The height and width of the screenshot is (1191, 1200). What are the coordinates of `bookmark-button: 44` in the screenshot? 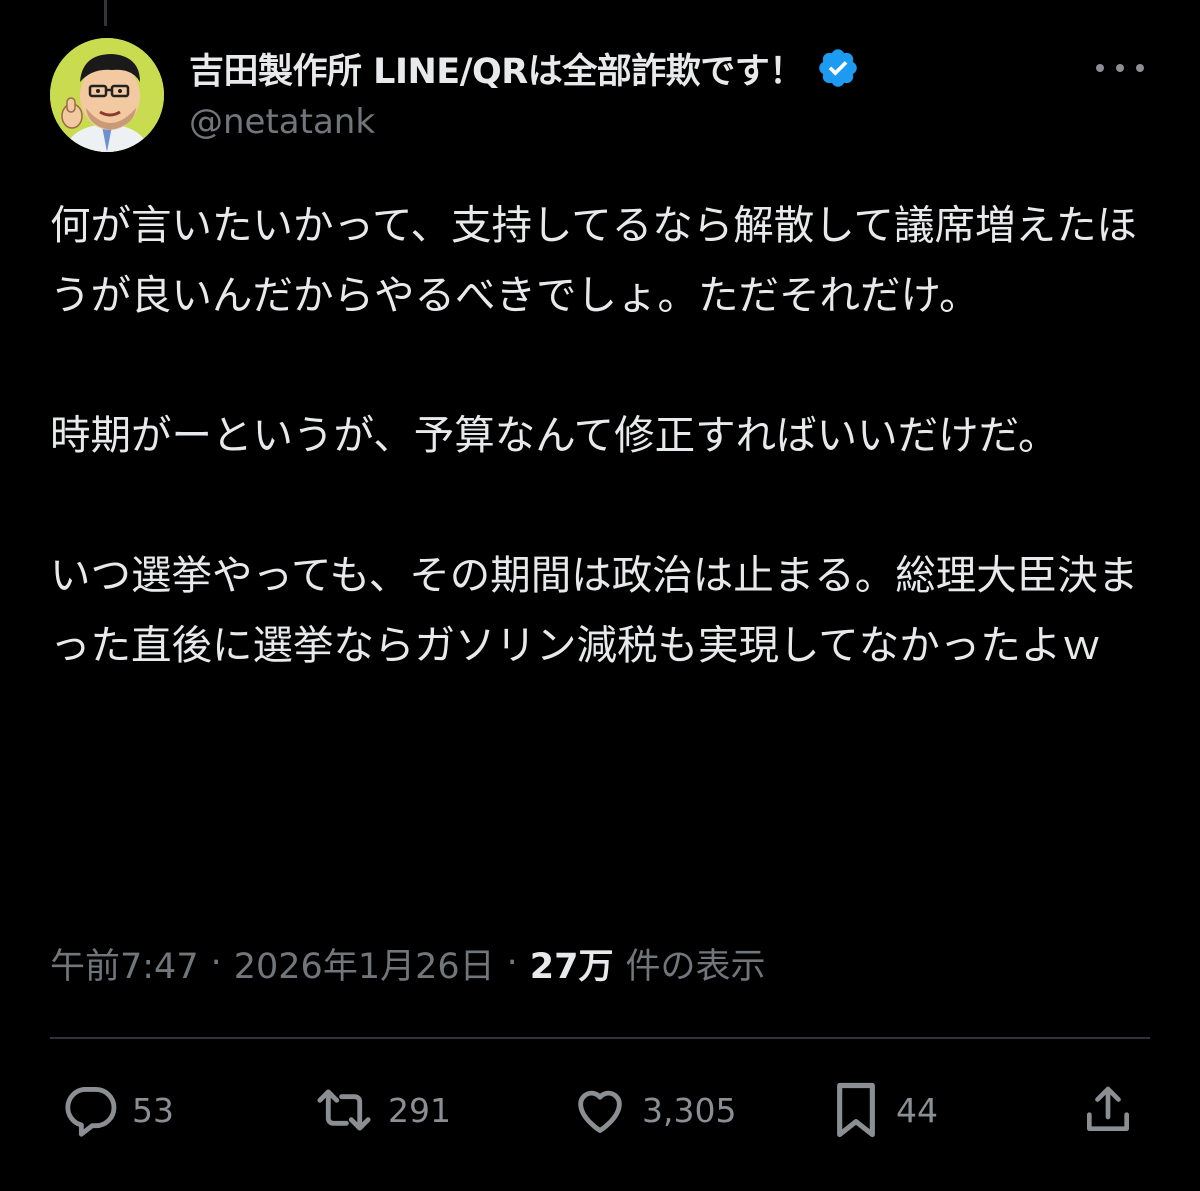 It's located at (883, 1110).